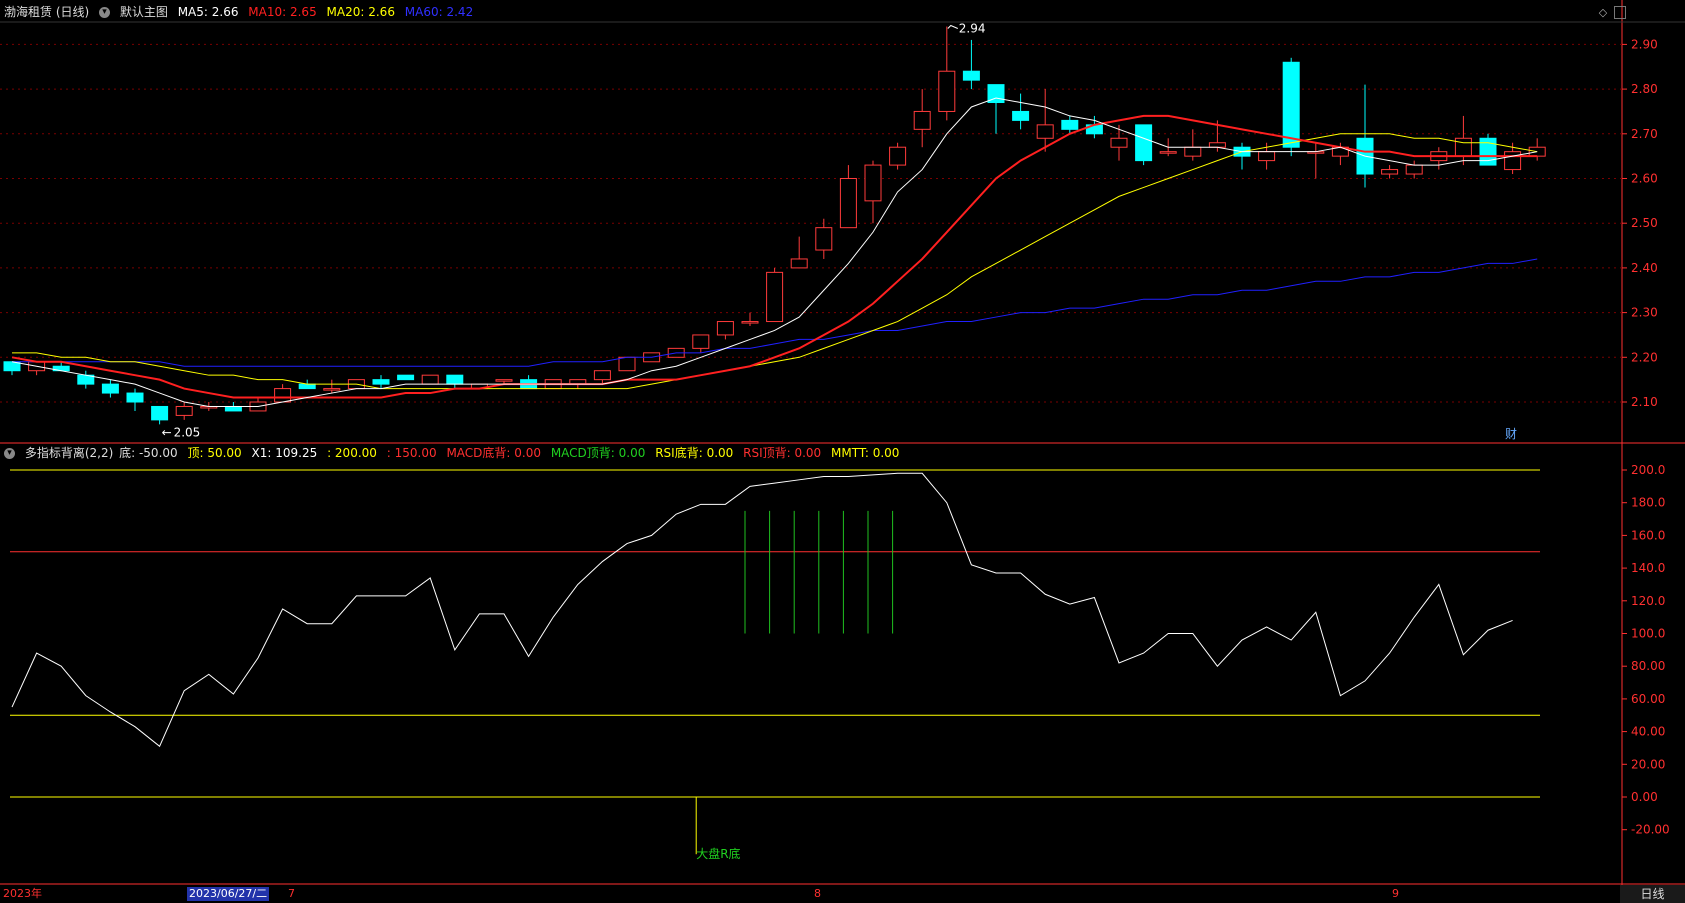  What do you see at coordinates (1644, 44) in the screenshot?
I see `price-tick-label: 2.90` at bounding box center [1644, 44].